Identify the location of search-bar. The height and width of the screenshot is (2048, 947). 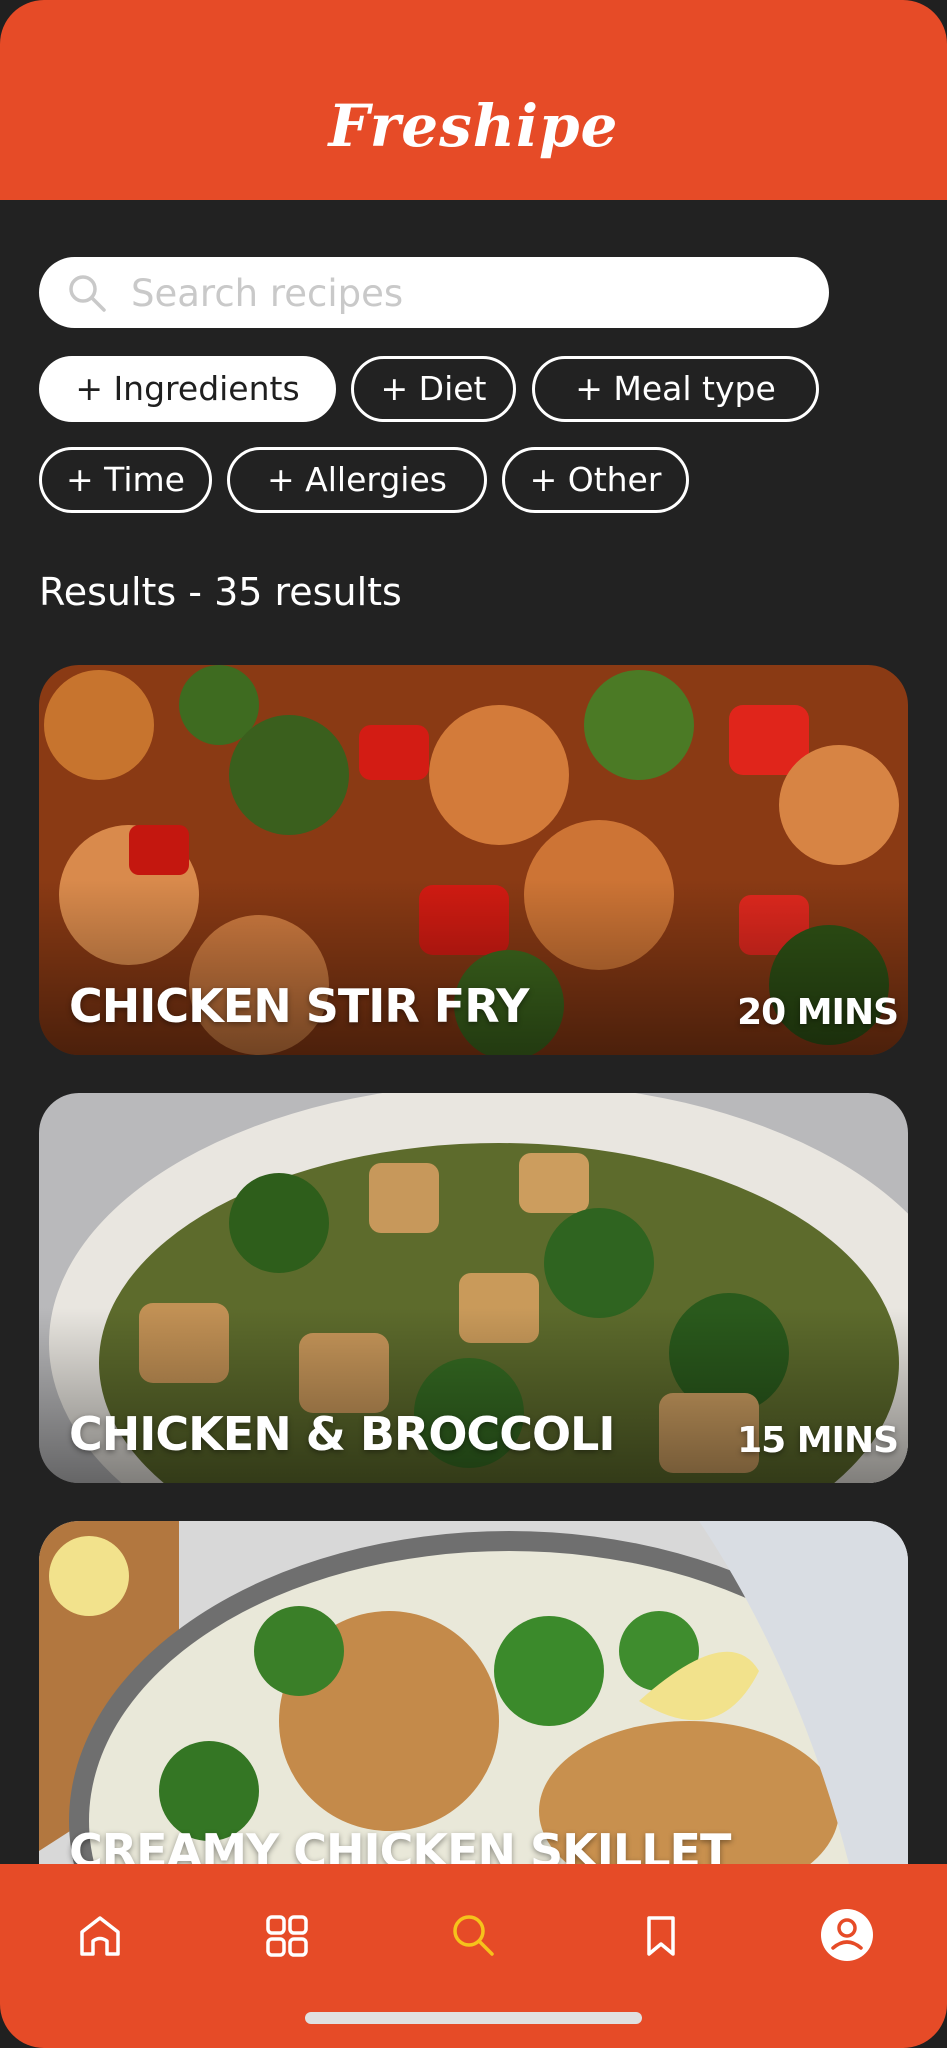
(434, 293).